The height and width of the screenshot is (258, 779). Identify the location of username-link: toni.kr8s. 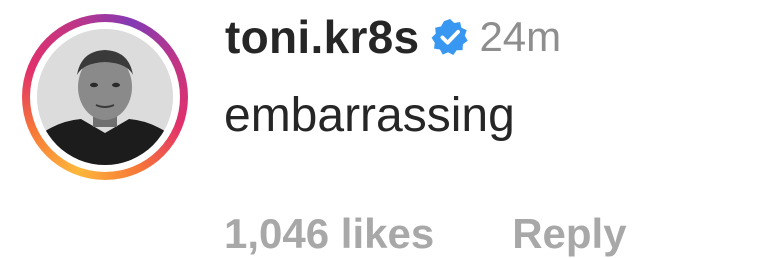
(322, 37).